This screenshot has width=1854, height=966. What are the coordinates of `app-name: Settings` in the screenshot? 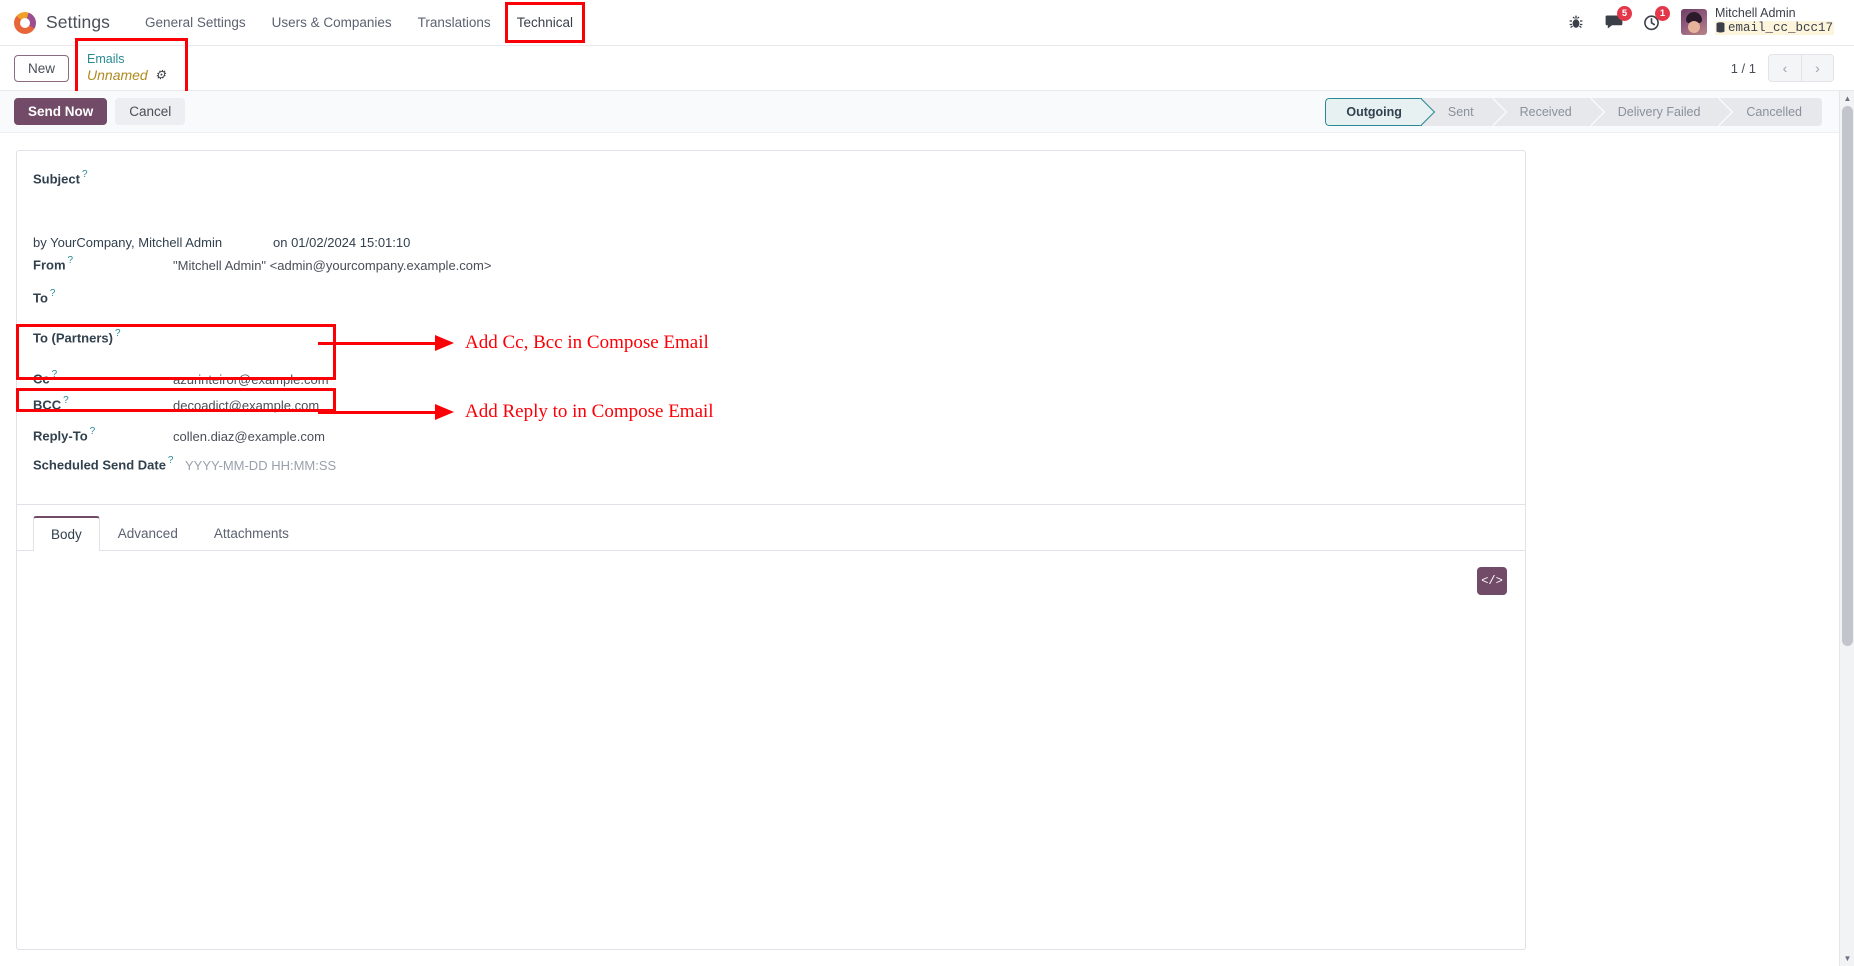 It's located at (78, 22).